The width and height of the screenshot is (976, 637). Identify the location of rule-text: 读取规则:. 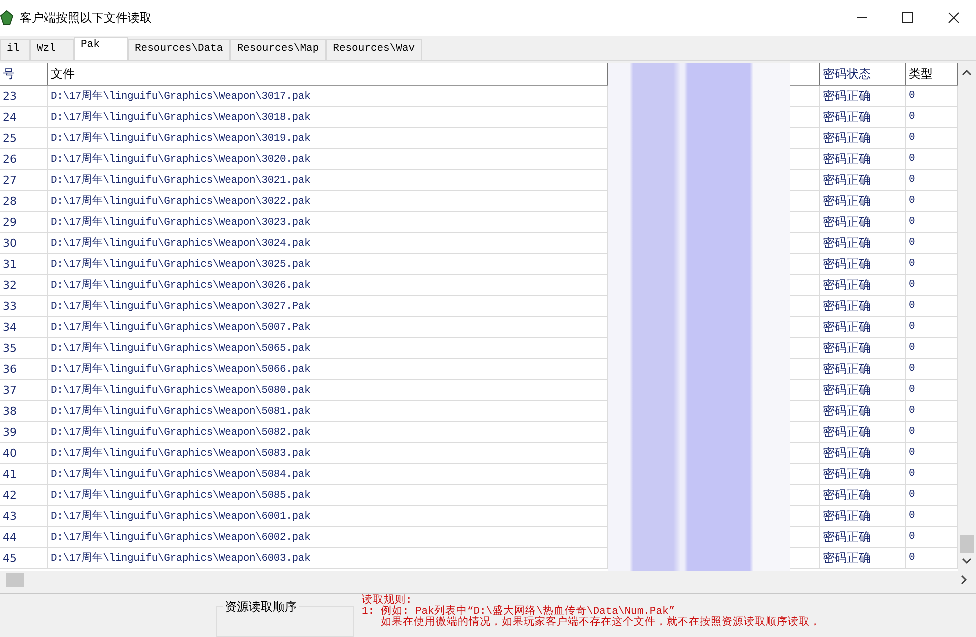
(388, 601).